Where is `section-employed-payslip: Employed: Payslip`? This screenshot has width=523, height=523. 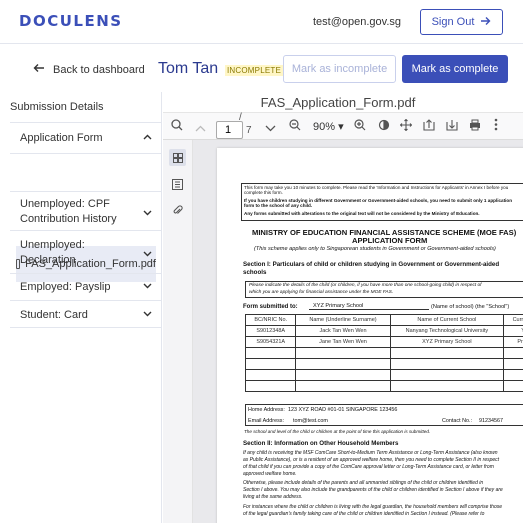 section-employed-payslip: Employed: Payslip is located at coordinates (86, 287).